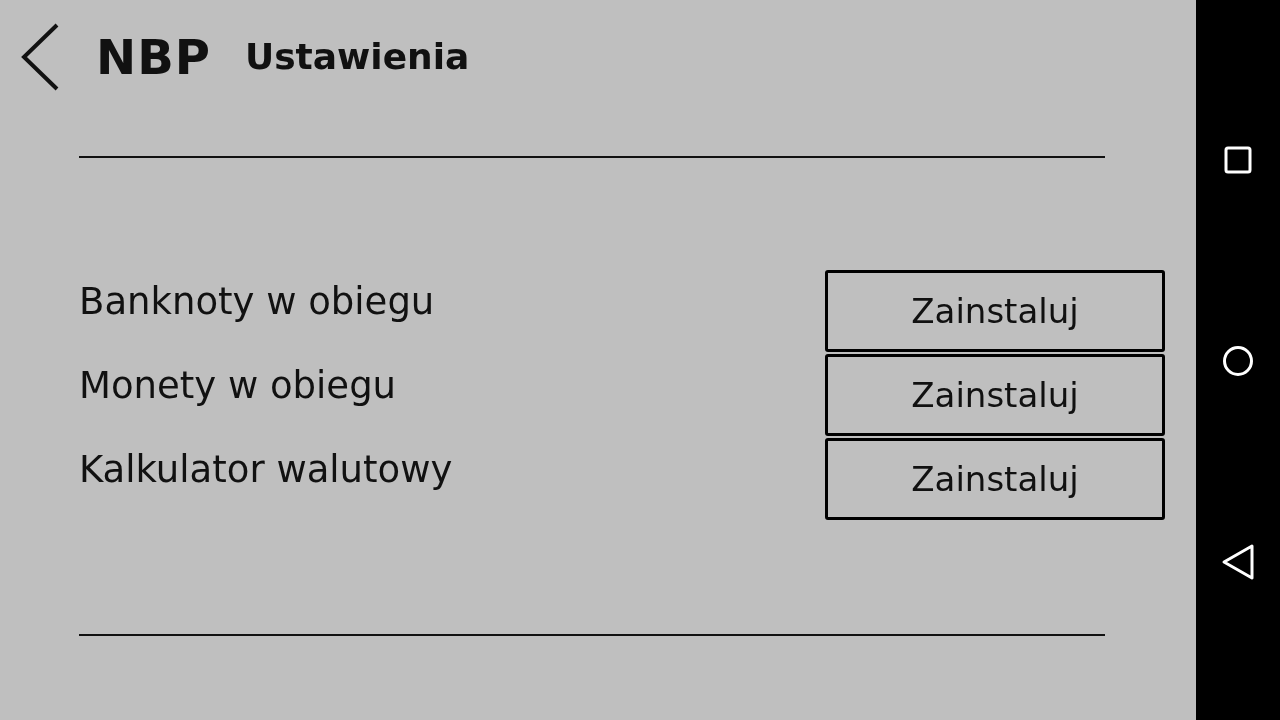 Image resolution: width=1280 pixels, height=720 pixels. I want to click on setting-label: Kalkulator walutowy, so click(265, 470).